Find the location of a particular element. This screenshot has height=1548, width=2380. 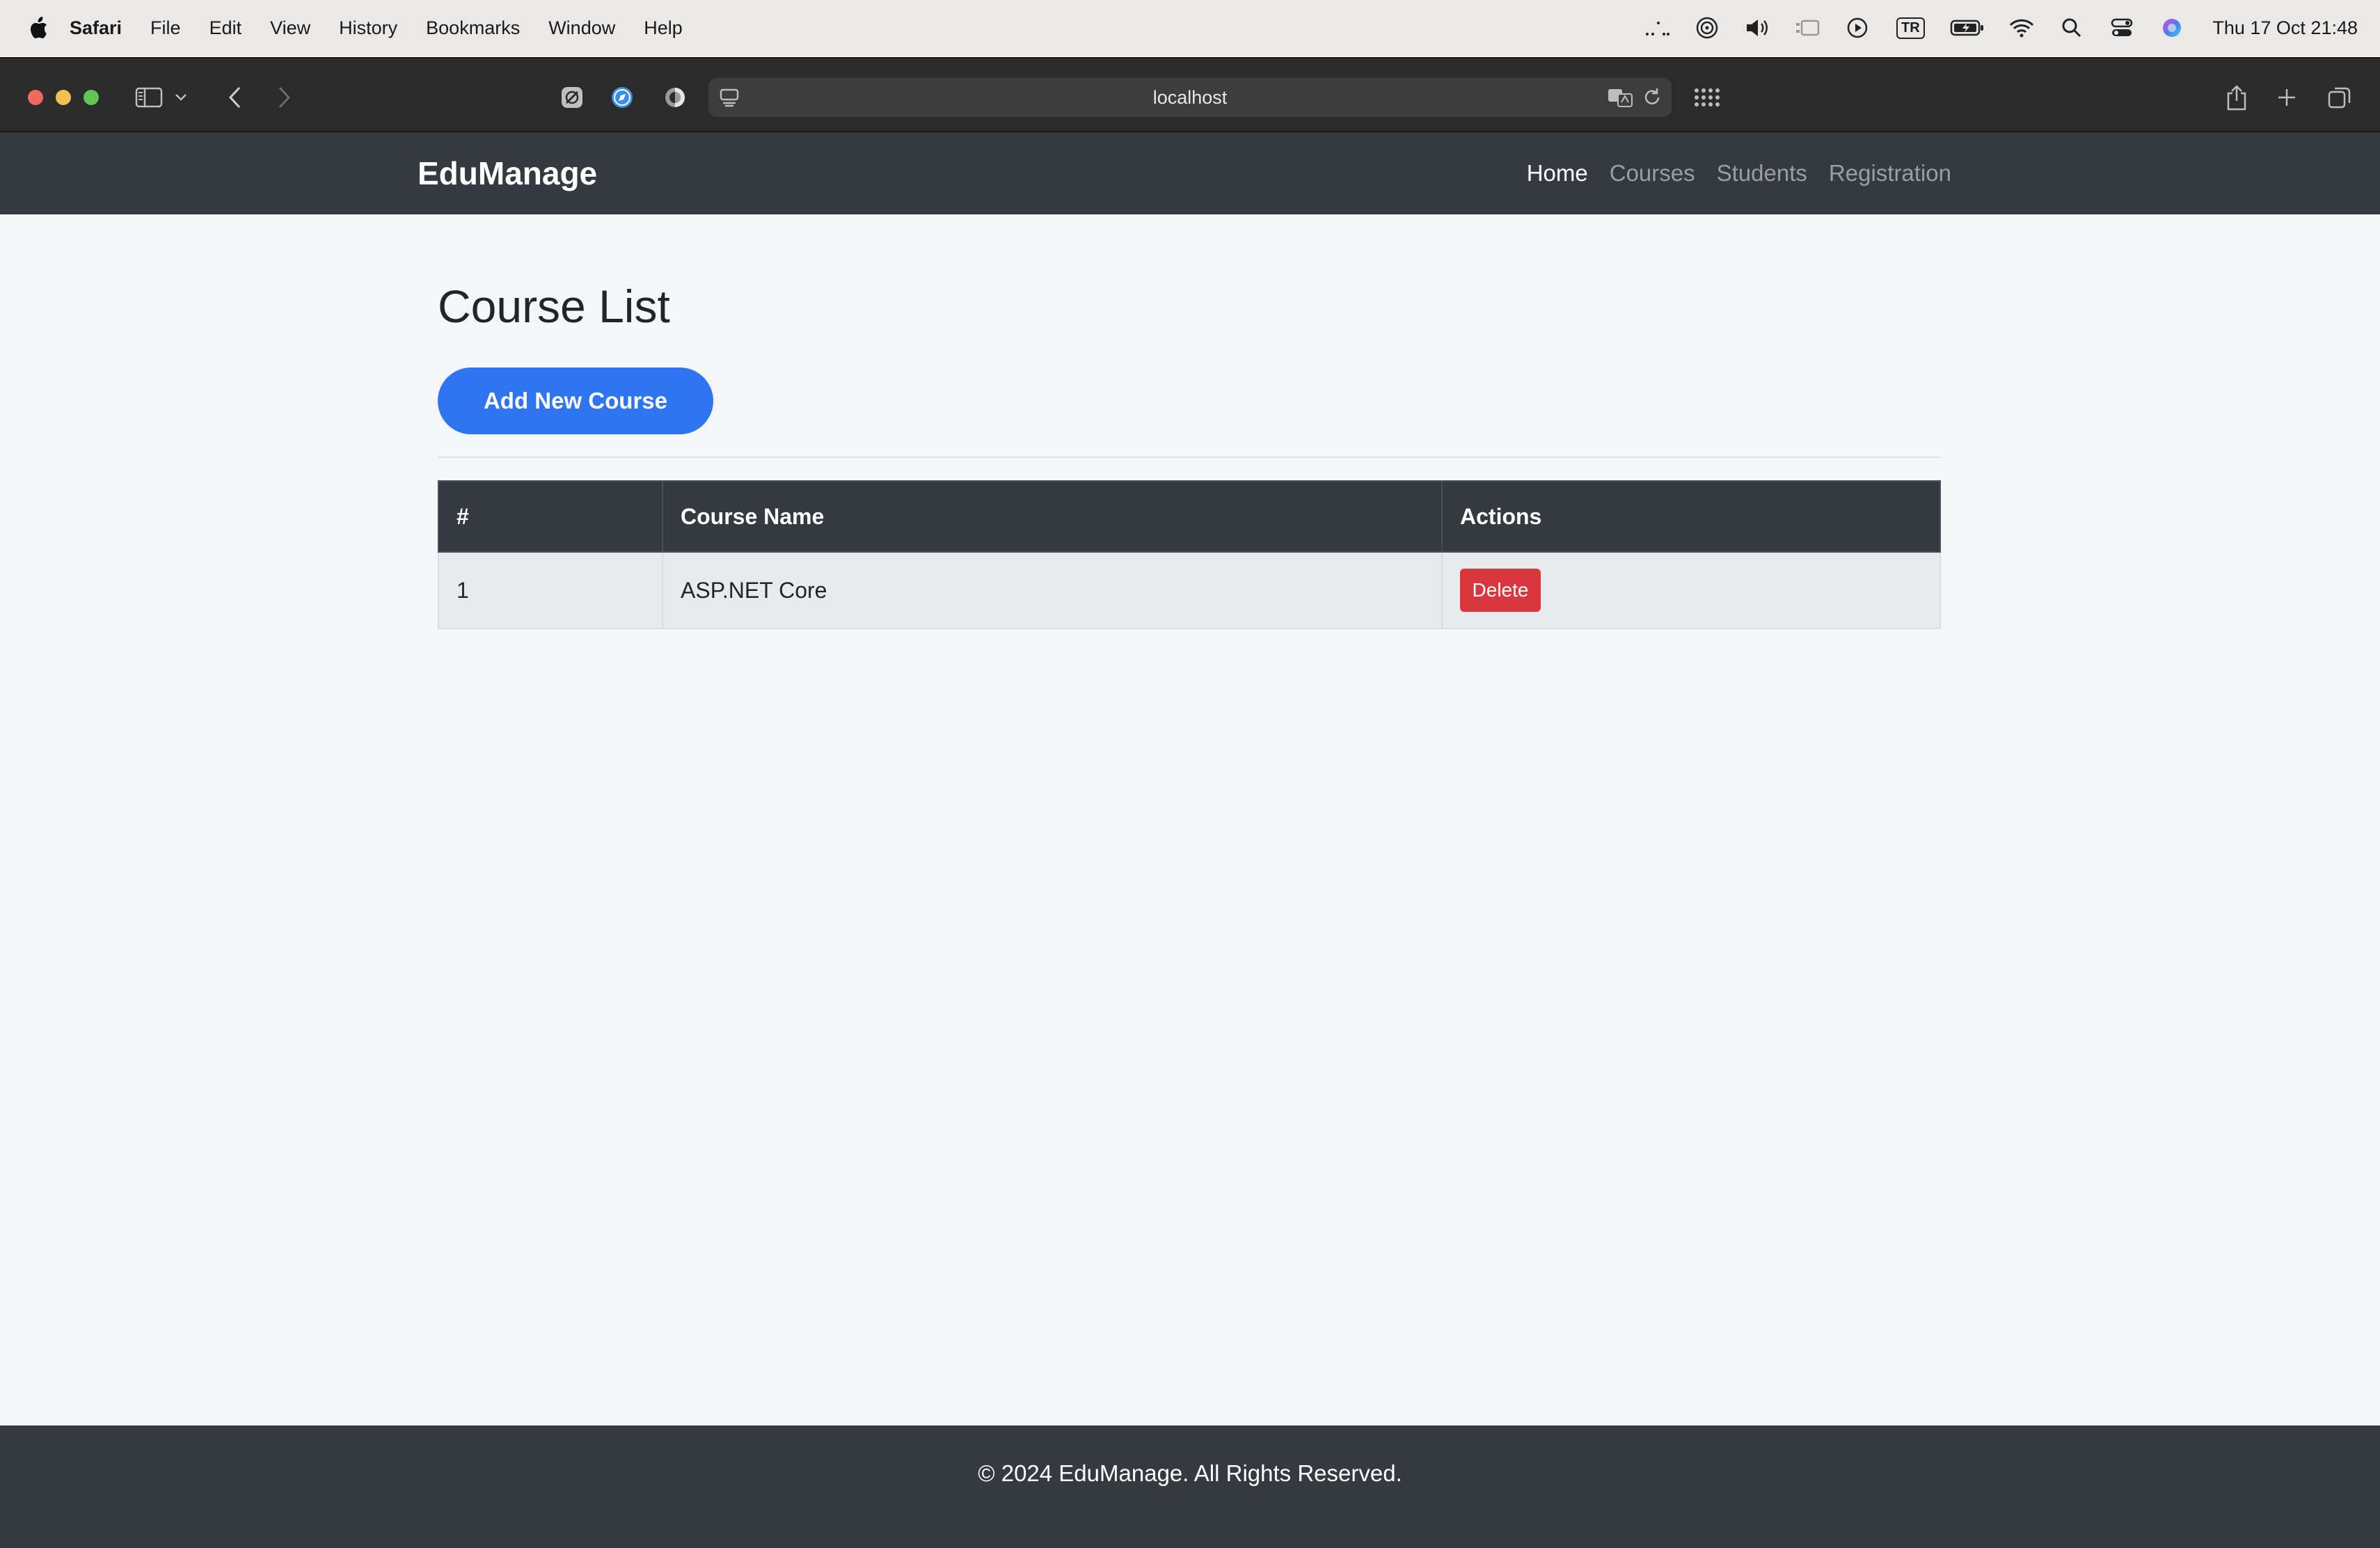

nav-link-registration: Registration is located at coordinates (1890, 173).